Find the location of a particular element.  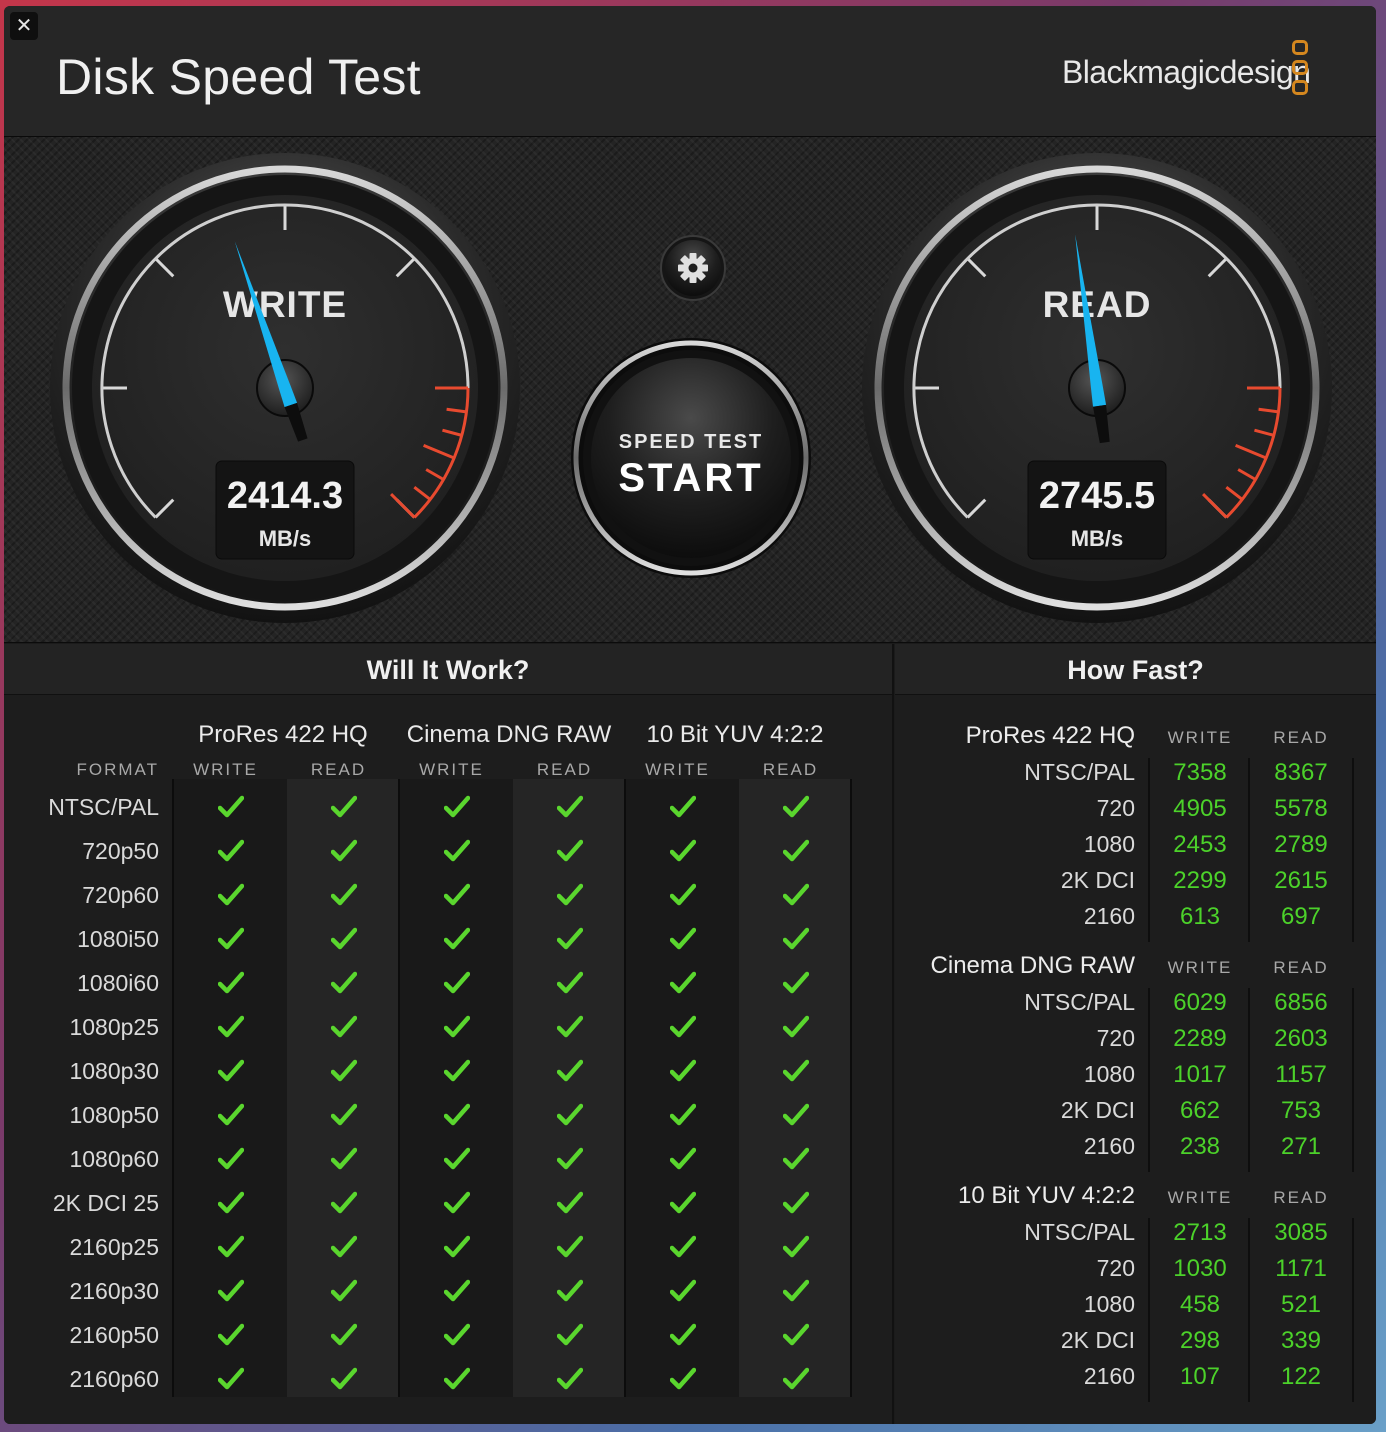

read-fps-value: 2789 is located at coordinates (1301, 844).